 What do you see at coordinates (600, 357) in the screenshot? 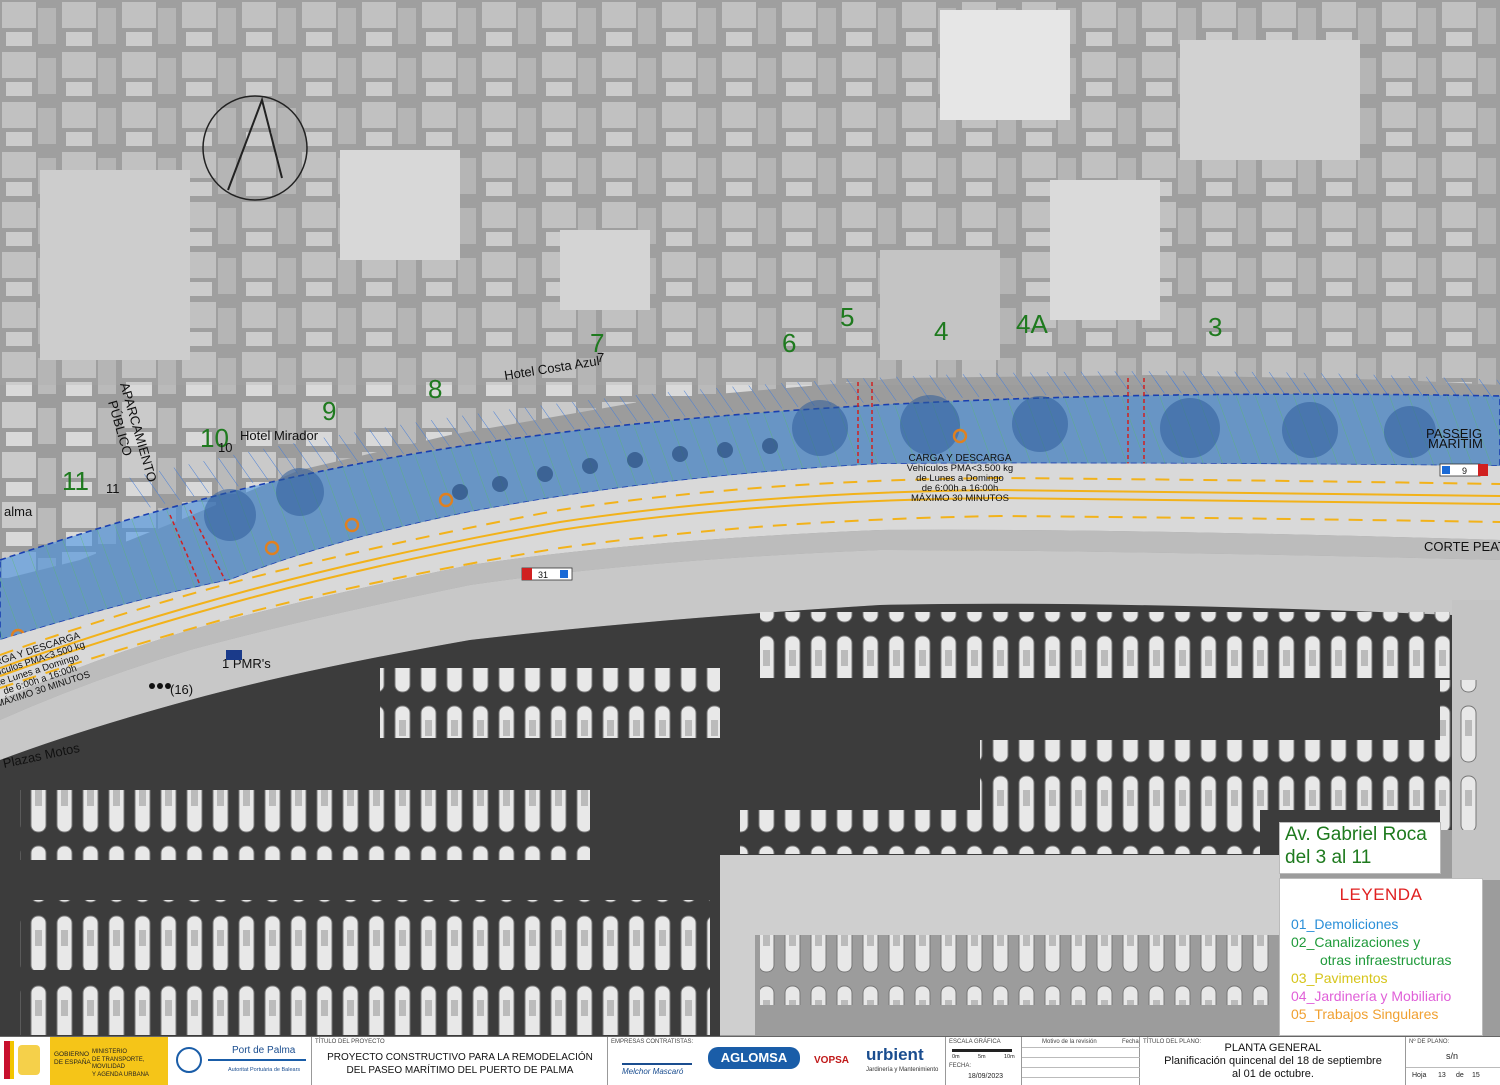
I see `label-hotel-costa-azul-num: 7` at bounding box center [600, 357].